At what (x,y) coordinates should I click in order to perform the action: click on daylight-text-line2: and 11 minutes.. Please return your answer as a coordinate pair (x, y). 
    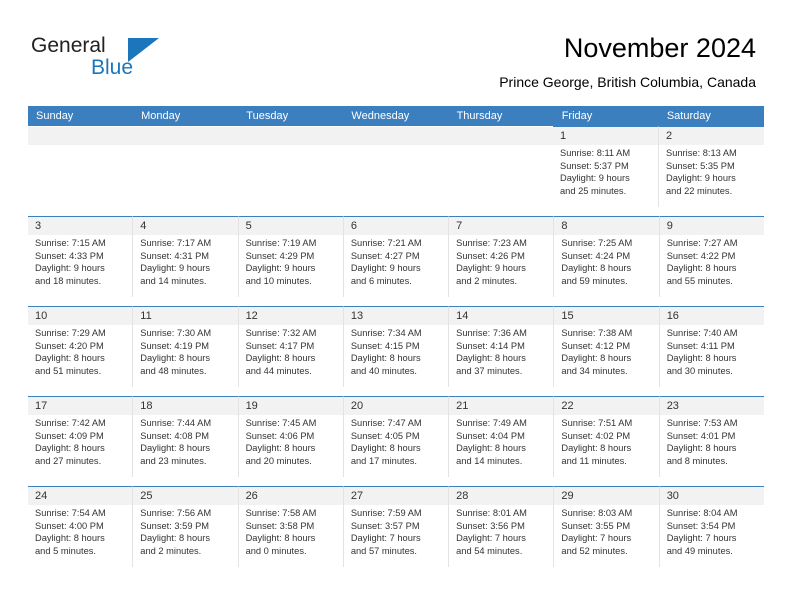
    Looking at the image, I should click on (594, 460).